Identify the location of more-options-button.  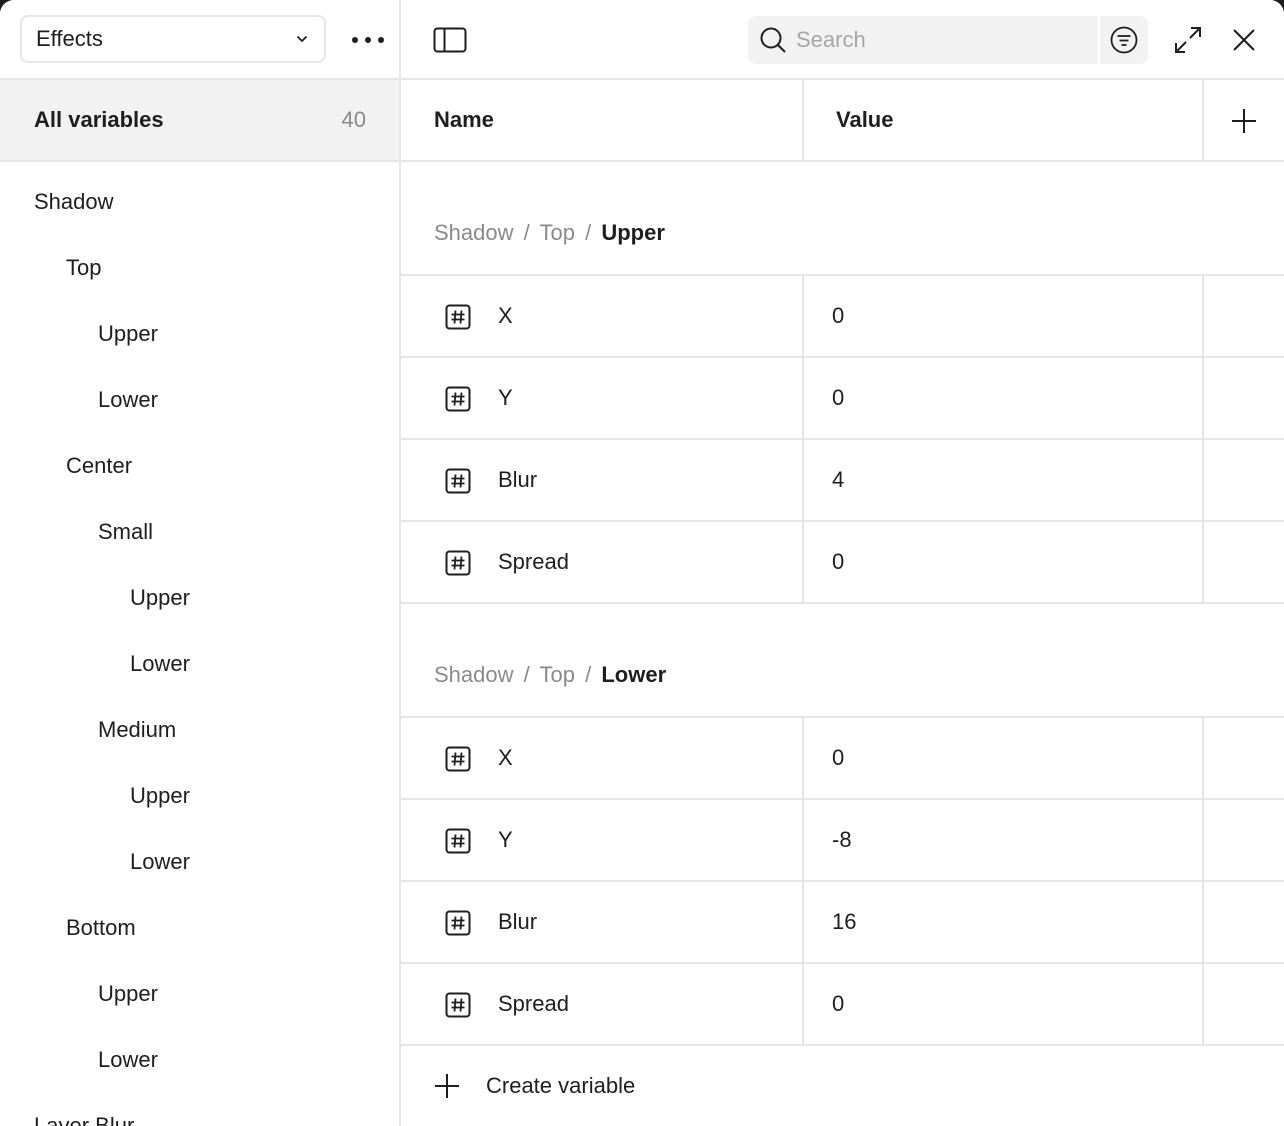
(368, 40).